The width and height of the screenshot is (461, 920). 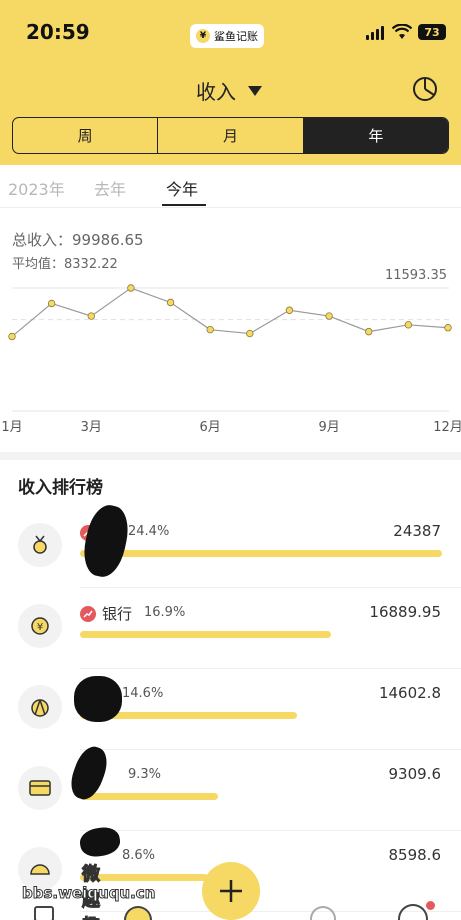 I want to click on period-segment: 周 月 年, so click(x=230, y=135).